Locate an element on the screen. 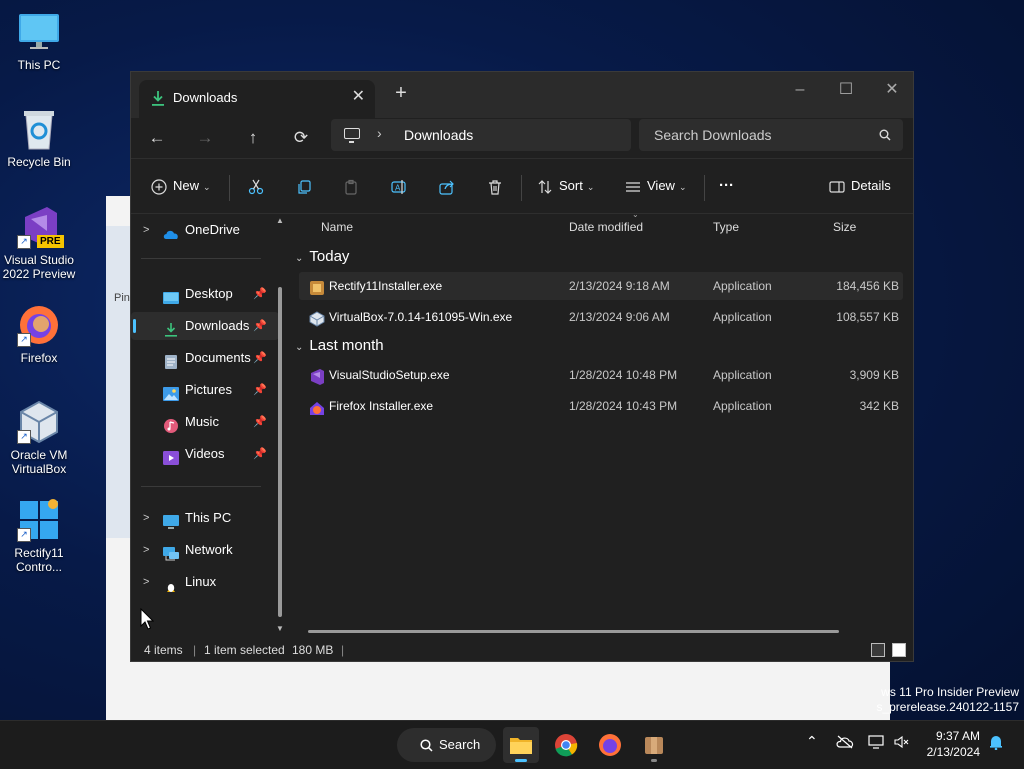  chevron-right-icon: › is located at coordinates (379, 133).